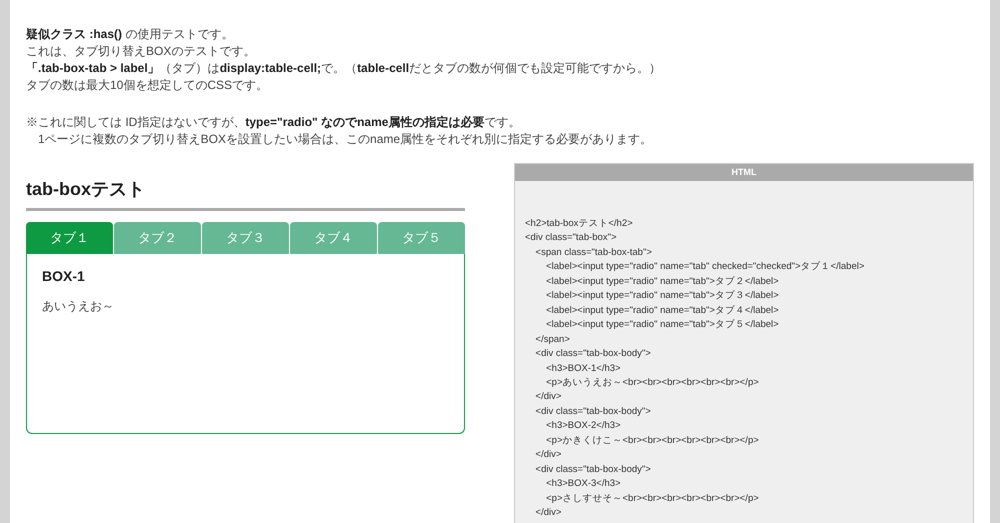  What do you see at coordinates (274, 122) in the screenshot?
I see `note-text: ※これに関しては ID指定はないですが、type="radio" なのでname属性の指定は必要です。` at bounding box center [274, 122].